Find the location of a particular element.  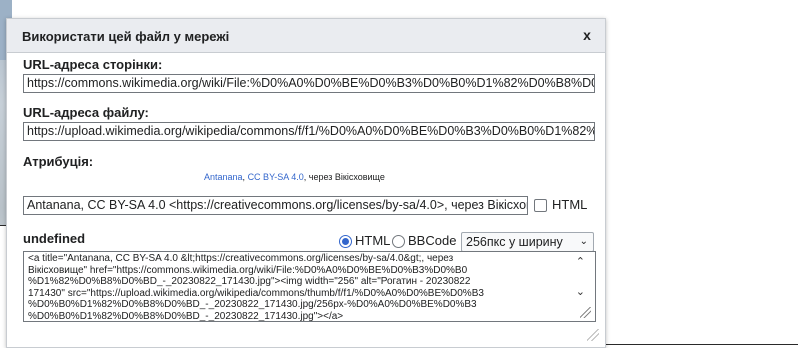

dialog-title: Використати цей файл у мережі is located at coordinates (126, 36).